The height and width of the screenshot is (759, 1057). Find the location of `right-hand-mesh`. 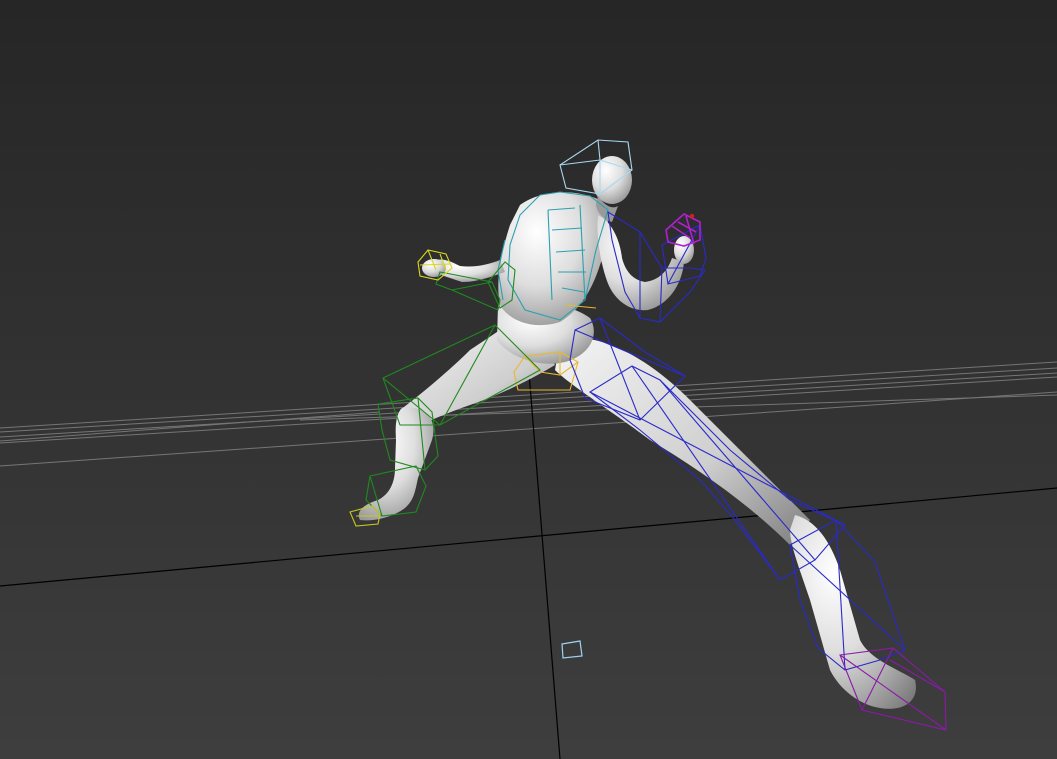

right-hand-mesh is located at coordinates (684, 250).